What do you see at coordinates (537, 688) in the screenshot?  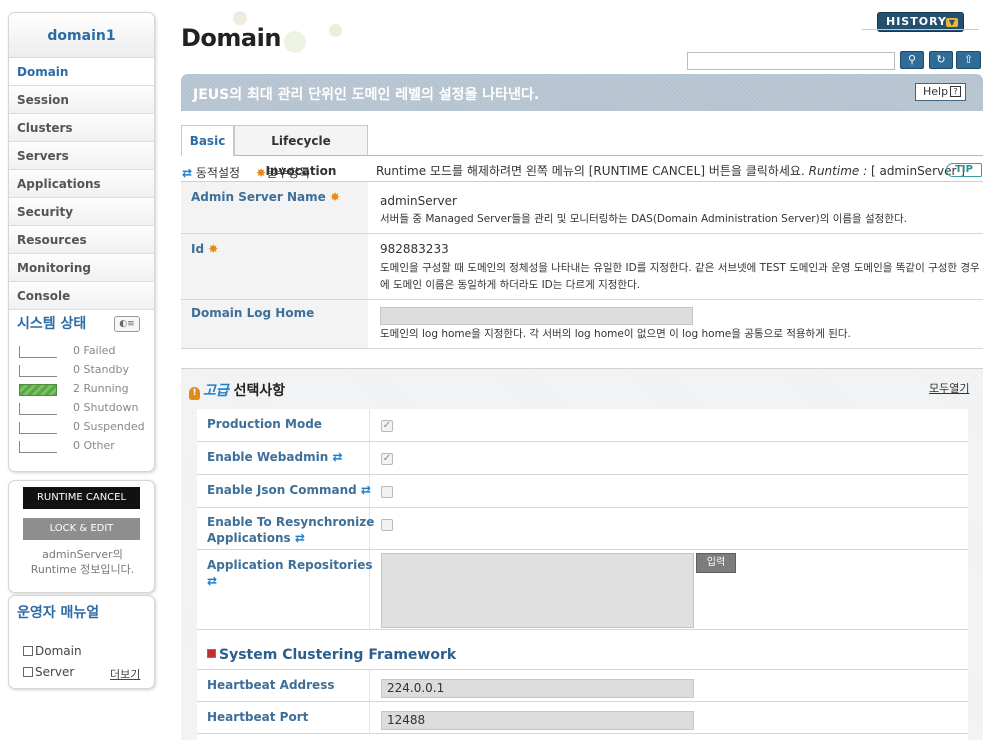 I see `heartbeat-address-input: 224.0.0.1` at bounding box center [537, 688].